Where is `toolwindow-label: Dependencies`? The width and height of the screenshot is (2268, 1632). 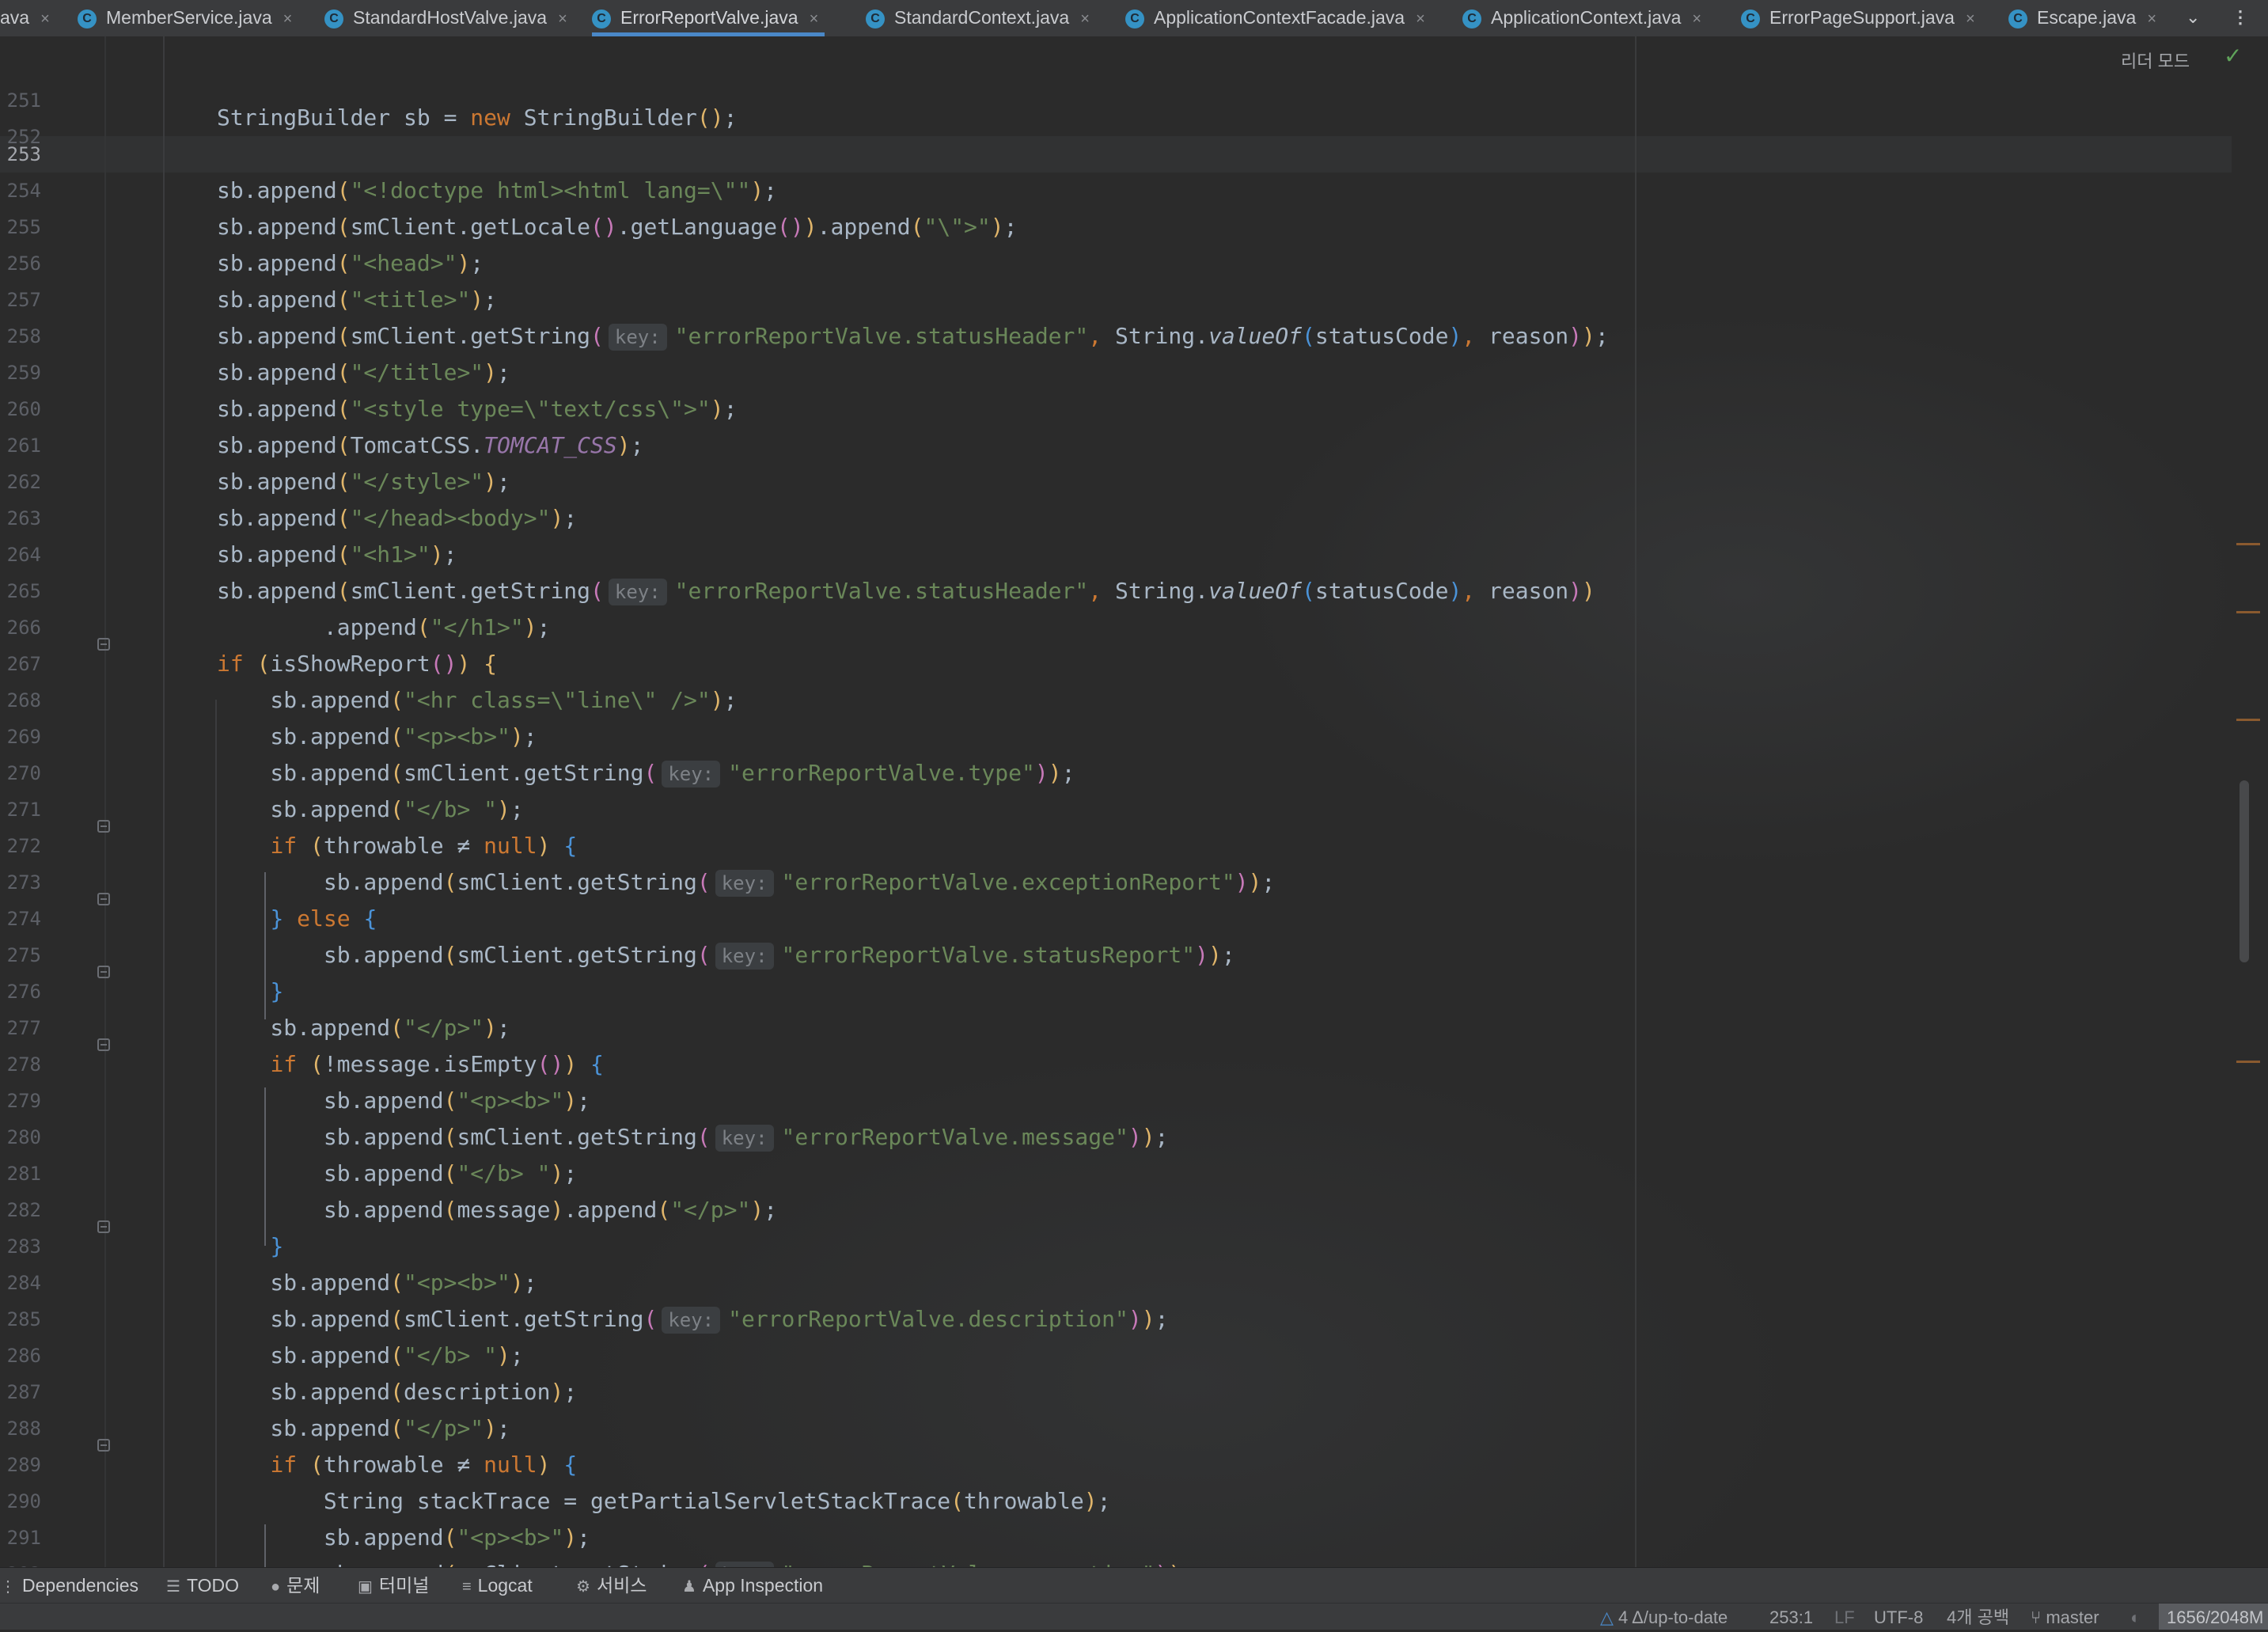 toolwindow-label: Dependencies is located at coordinates (80, 1585).